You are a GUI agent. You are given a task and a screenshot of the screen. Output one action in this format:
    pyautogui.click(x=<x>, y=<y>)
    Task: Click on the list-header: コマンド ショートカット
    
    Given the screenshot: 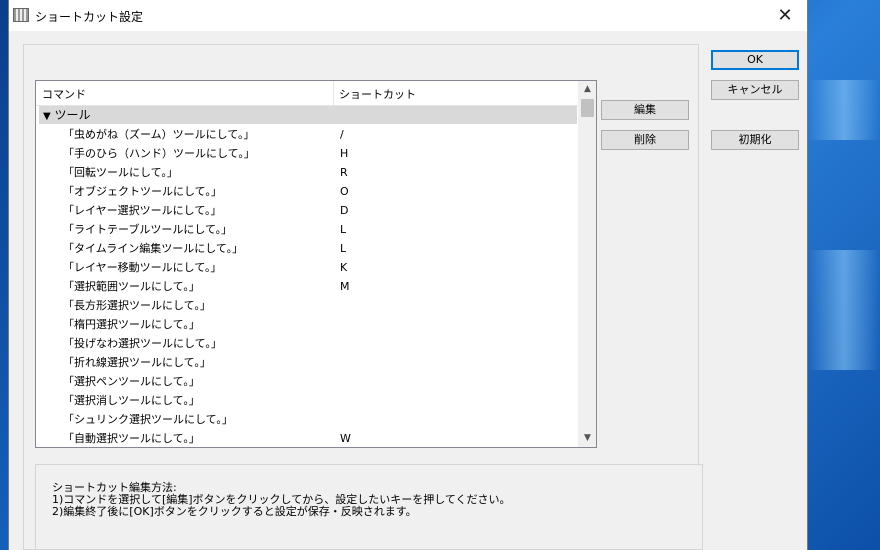 What is the action you would take?
    pyautogui.click(x=307, y=93)
    